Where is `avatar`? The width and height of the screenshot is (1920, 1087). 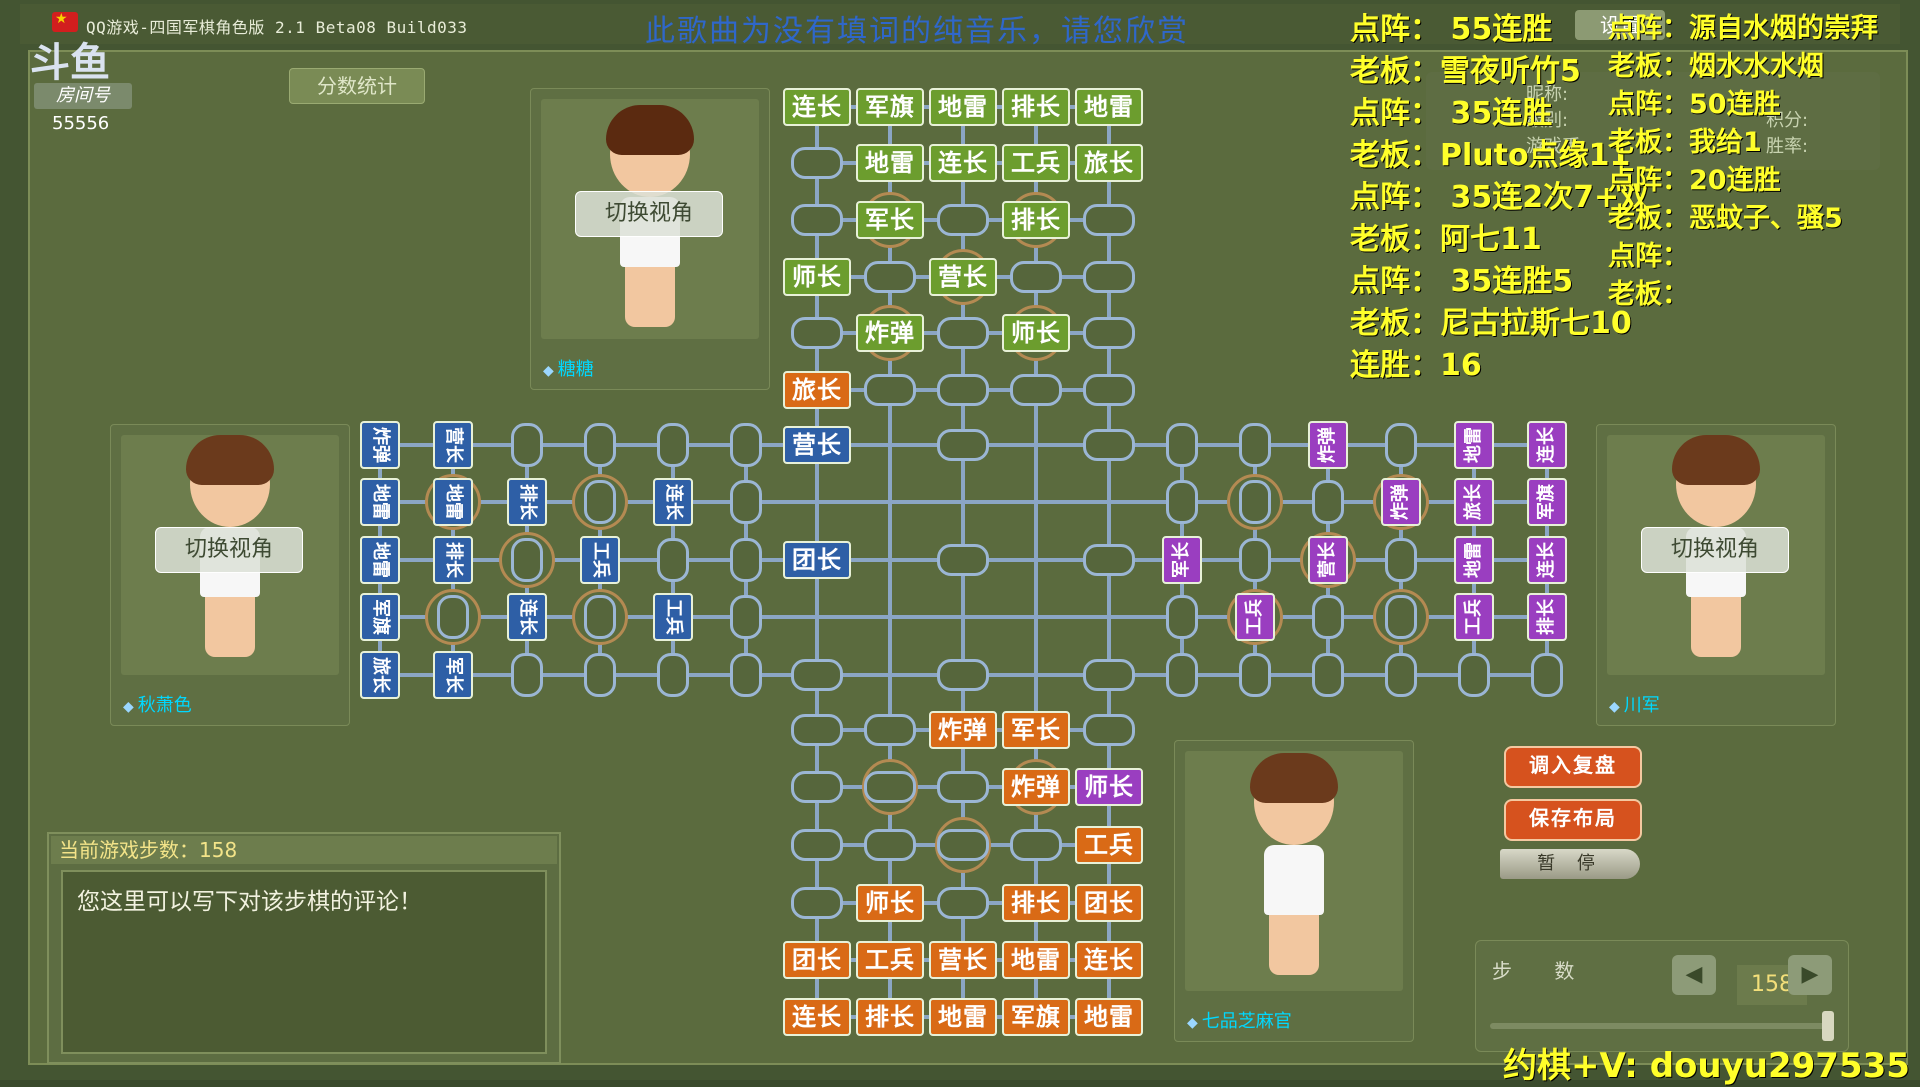 avatar is located at coordinates (1294, 864).